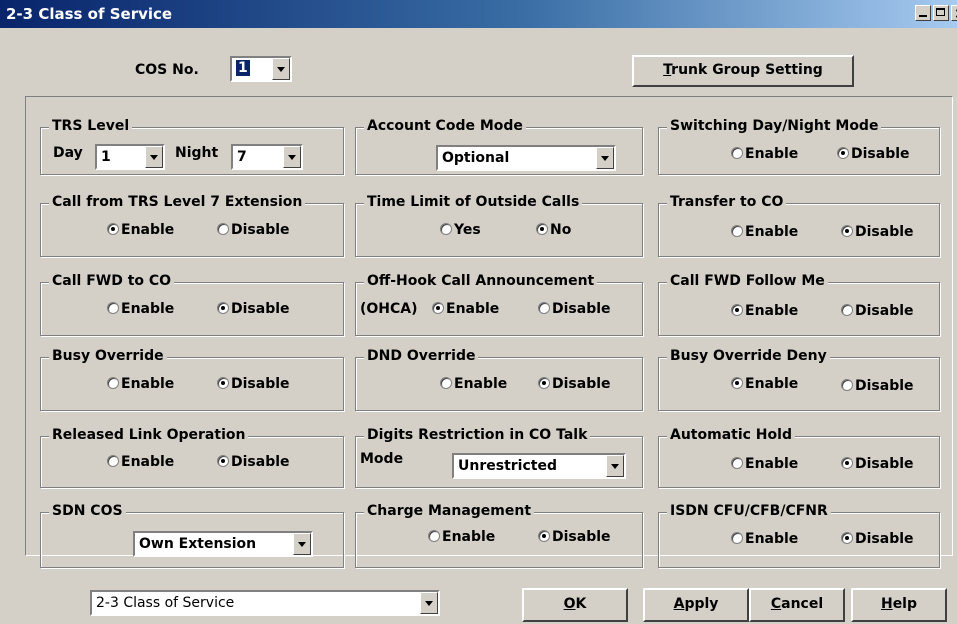 This screenshot has width=957, height=624. Describe the element at coordinates (877, 232) in the screenshot. I see `transfer-to-co-disable-radio: Disable` at that location.